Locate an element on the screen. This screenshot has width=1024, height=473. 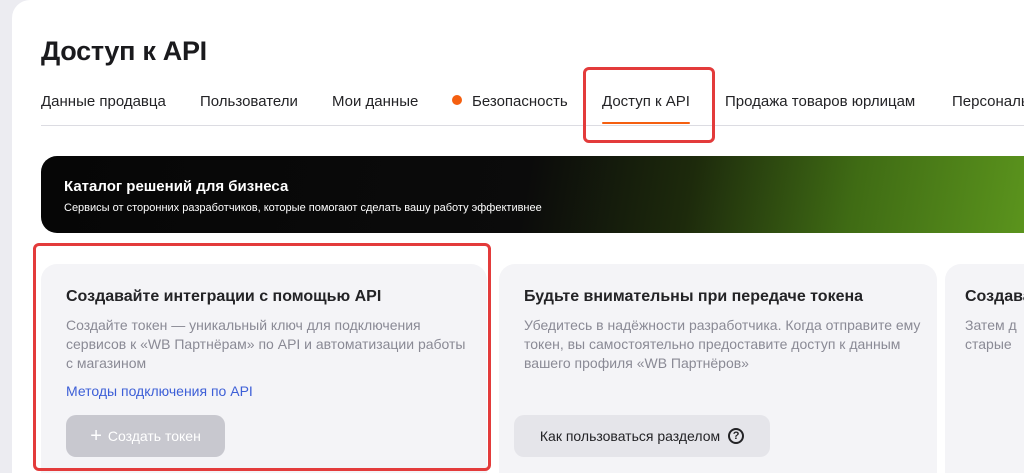
notification-dot-icon is located at coordinates (457, 100).